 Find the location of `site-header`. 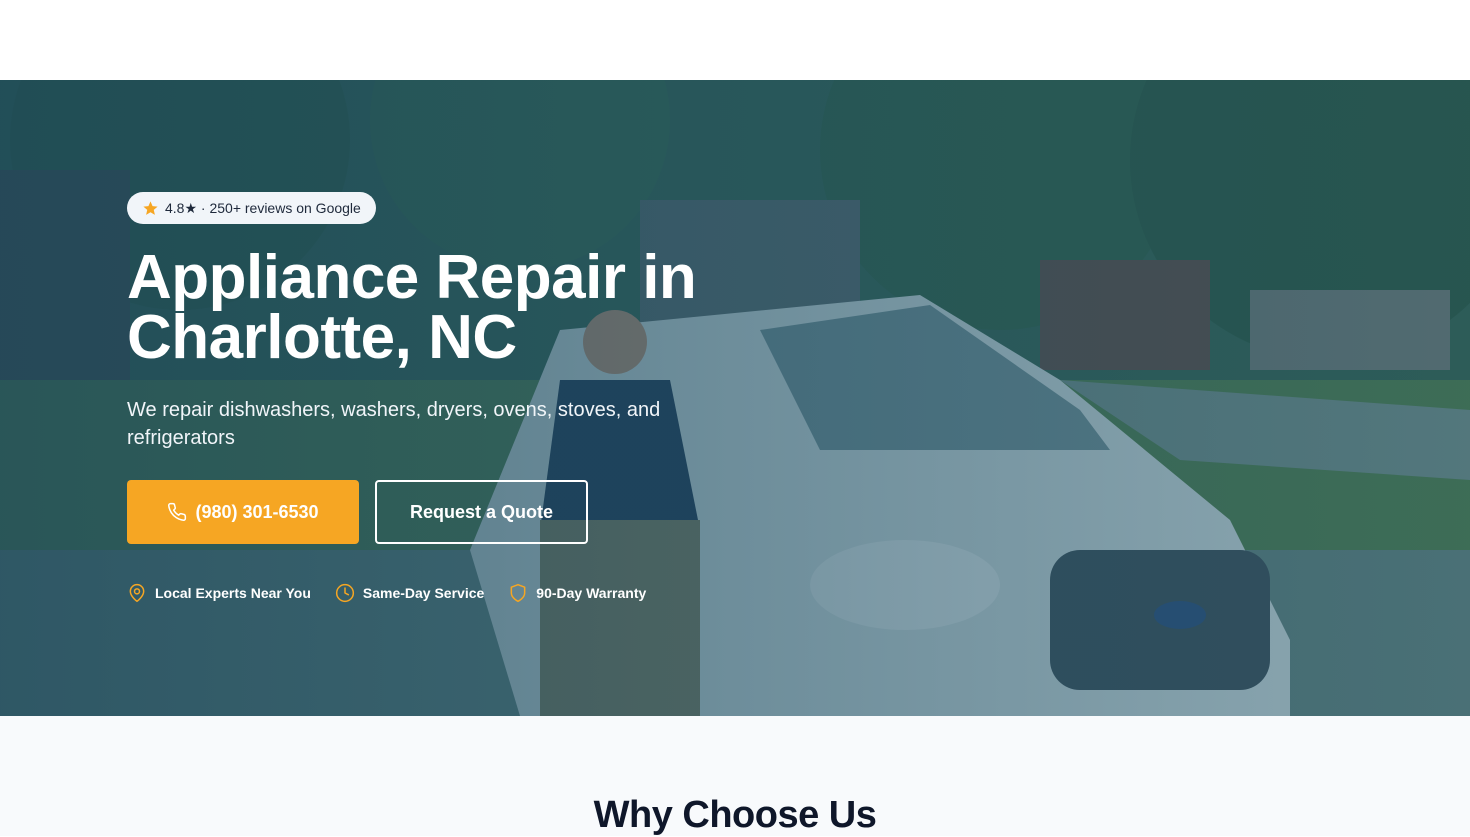

site-header is located at coordinates (735, 40).